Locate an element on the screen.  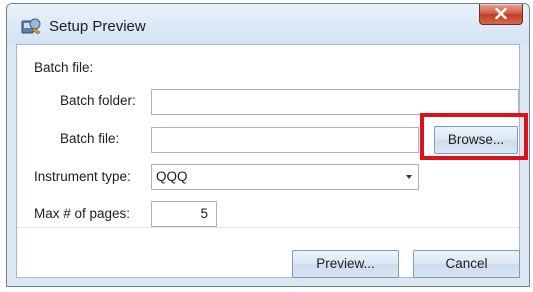
instrument-type-value: QQQ is located at coordinates (172, 176).